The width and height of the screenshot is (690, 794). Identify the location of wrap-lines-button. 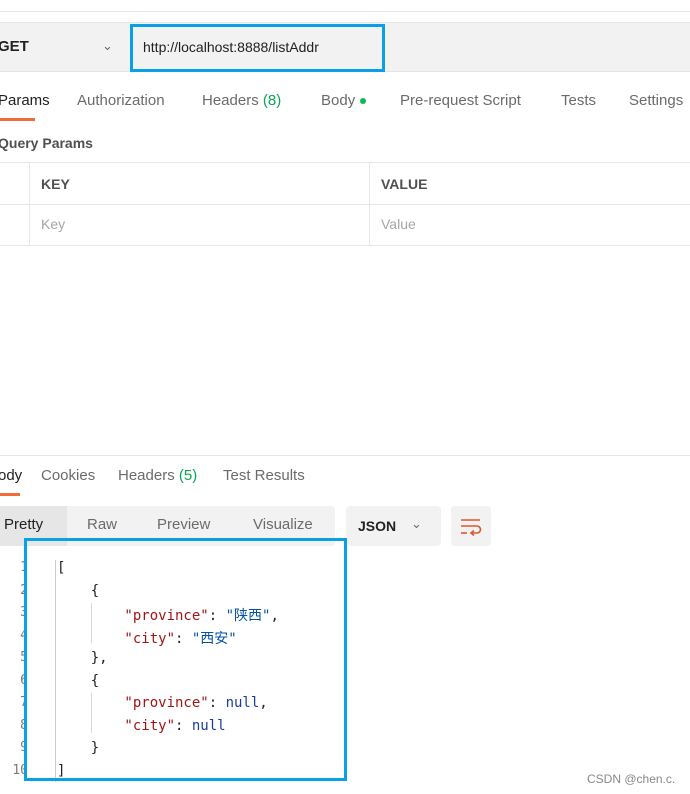
(471, 526).